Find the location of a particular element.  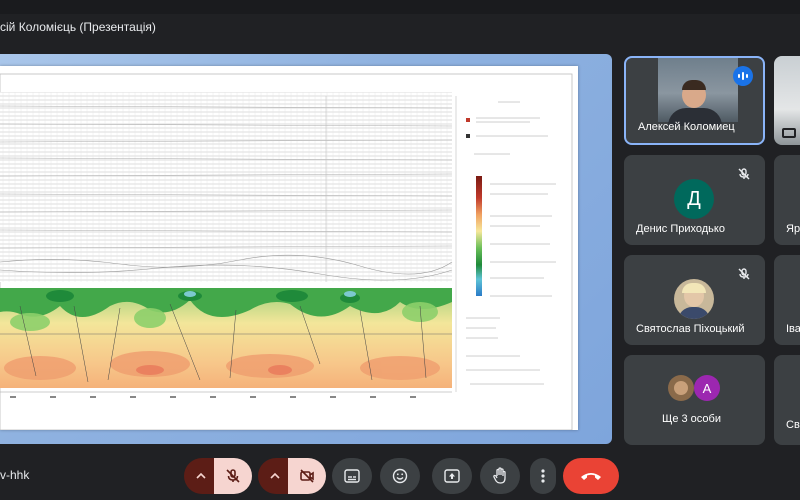

more-options-button is located at coordinates (543, 476).